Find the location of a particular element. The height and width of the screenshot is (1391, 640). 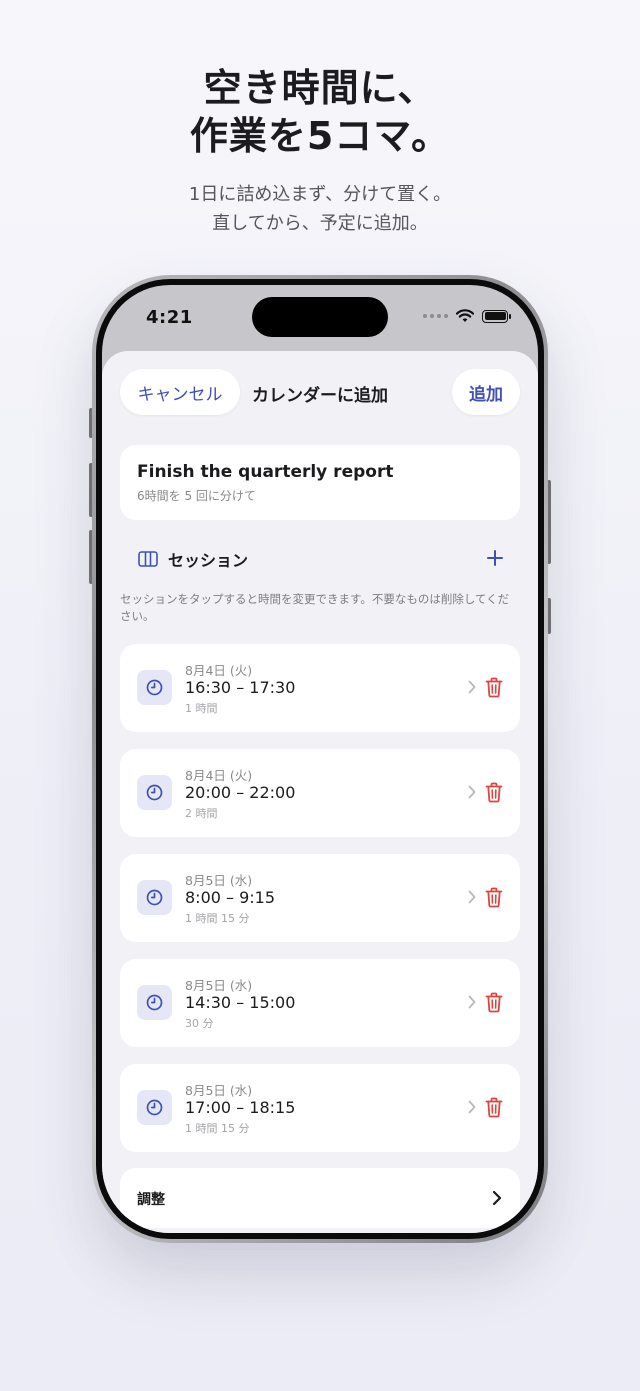

wifi-icon is located at coordinates (465, 315).